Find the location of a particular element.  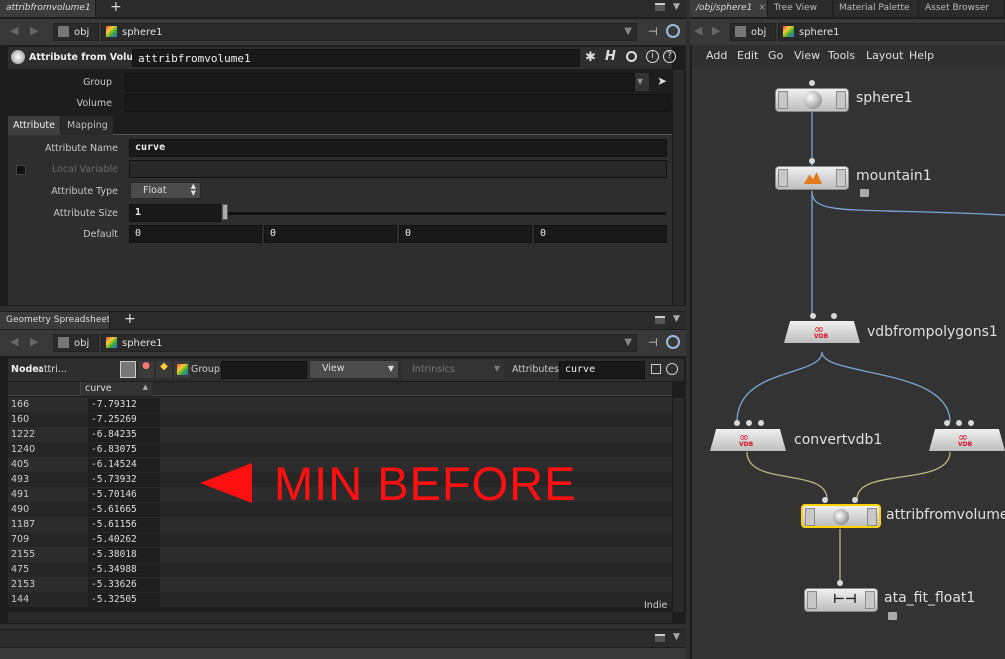

tab-asset-browser: Asset Browser is located at coordinates (962, 8).